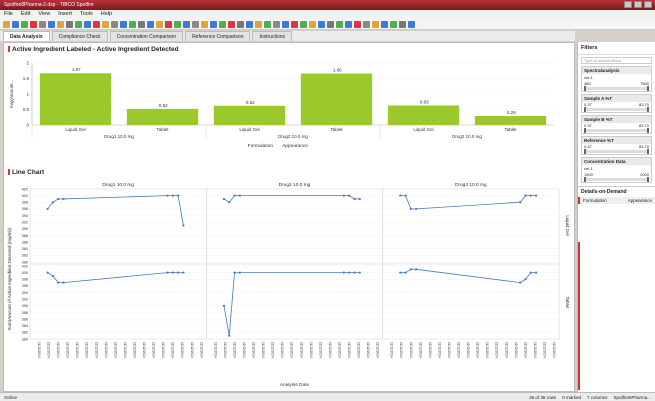 This screenshot has height=401, width=655. Describe the element at coordinates (295, 385) in the screenshot. I see `line-x-axis-selector: Analysis Date` at that location.